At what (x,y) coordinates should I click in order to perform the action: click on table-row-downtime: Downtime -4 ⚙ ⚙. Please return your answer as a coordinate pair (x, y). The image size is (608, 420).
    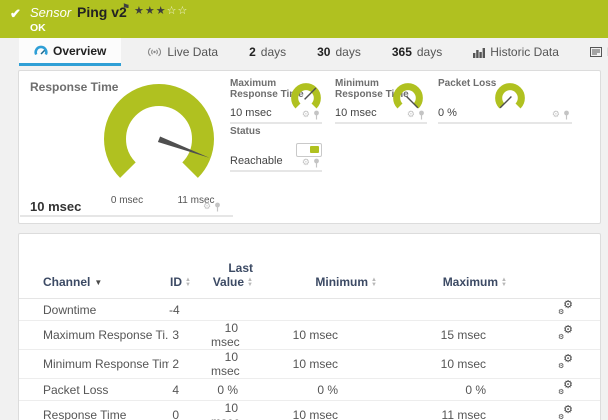
    Looking at the image, I should click on (309, 310).